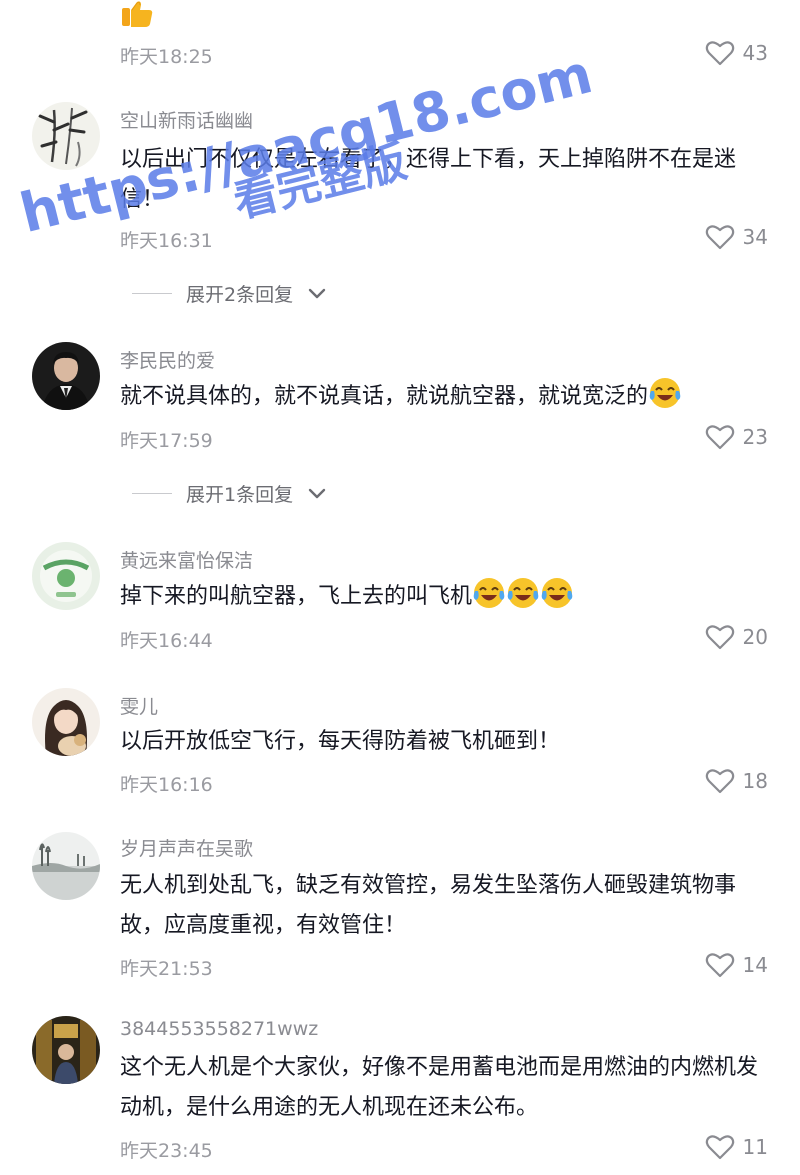 The width and height of the screenshot is (800, 1175). What do you see at coordinates (166, 57) in the screenshot?
I see `comment-time: 昨天18:25` at bounding box center [166, 57].